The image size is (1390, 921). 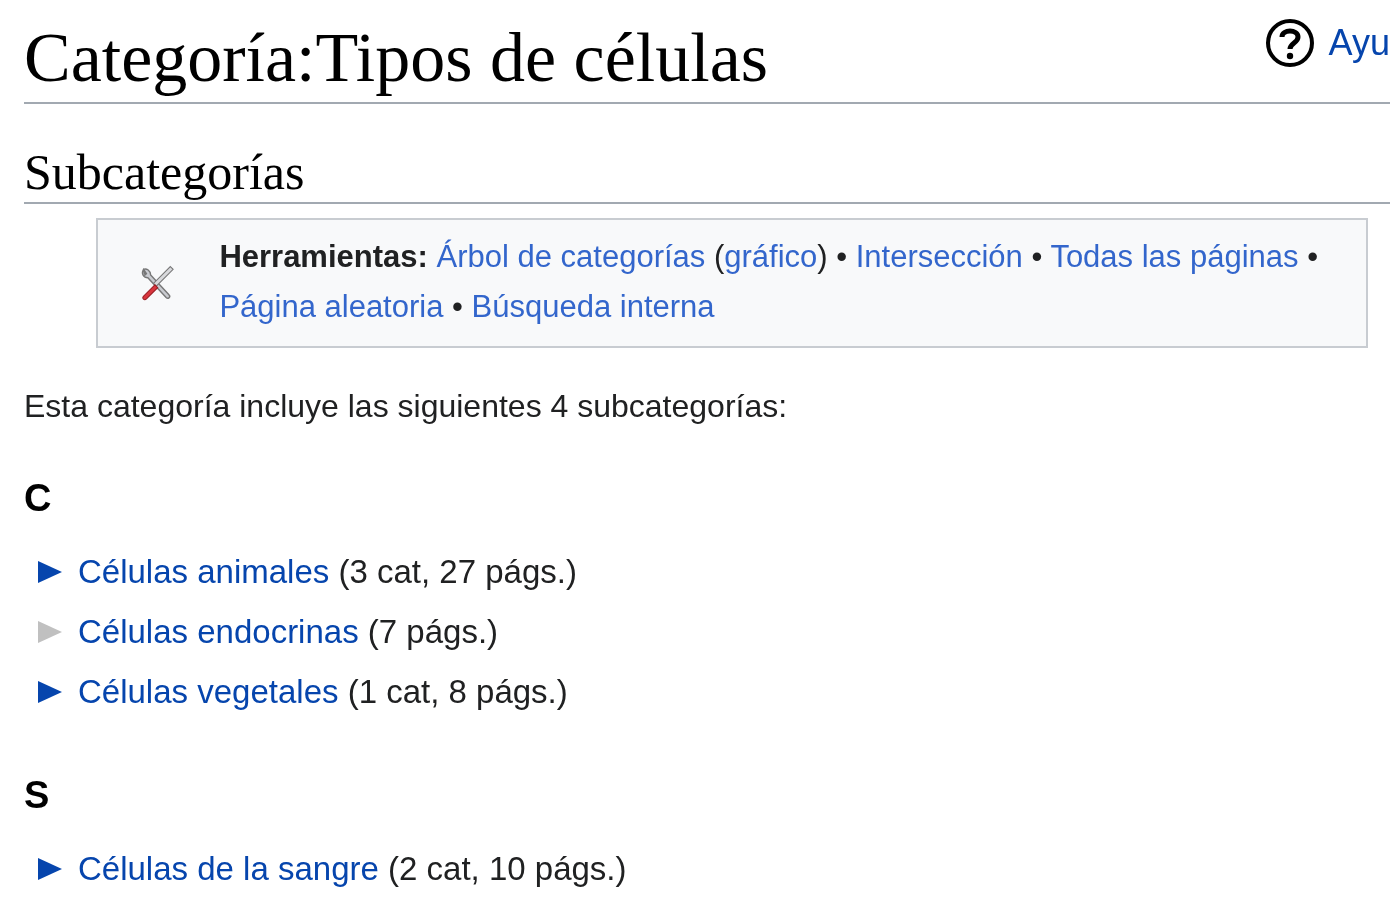 I want to click on tool-link: gráfico, so click(x=771, y=256).